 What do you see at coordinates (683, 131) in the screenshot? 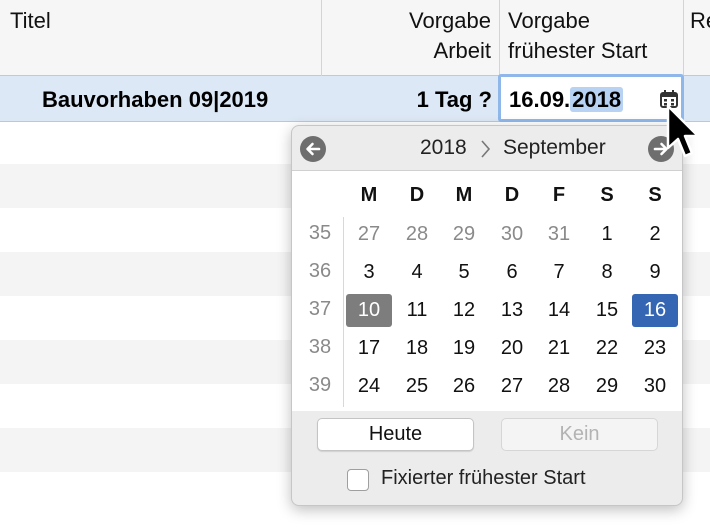
I see `mouse-pointer-icon` at bounding box center [683, 131].